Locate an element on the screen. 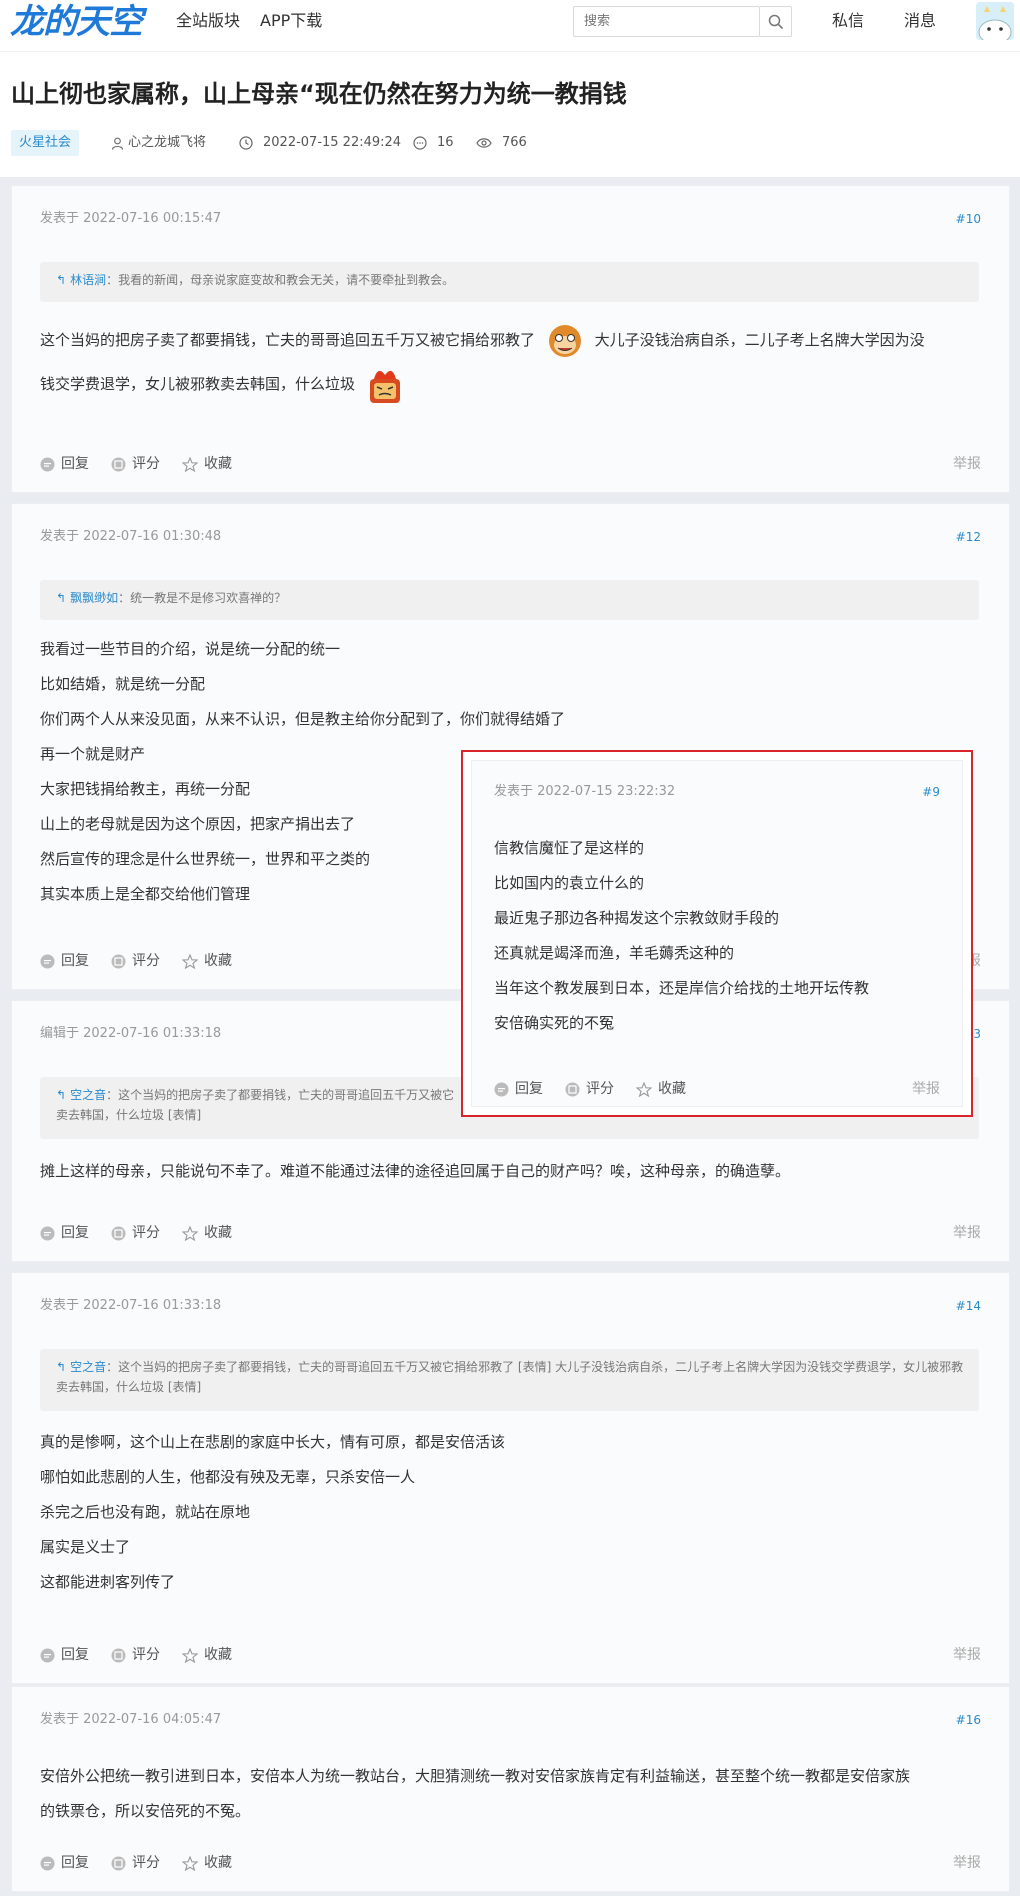 The image size is (1020, 1896). view-count-value: 766 is located at coordinates (514, 142).